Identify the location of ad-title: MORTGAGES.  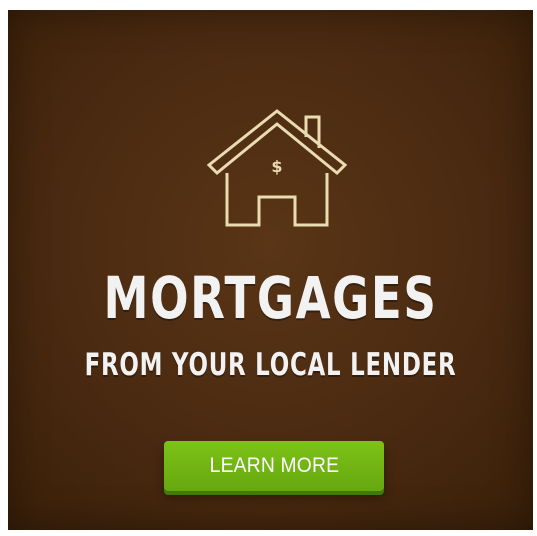
(270, 298).